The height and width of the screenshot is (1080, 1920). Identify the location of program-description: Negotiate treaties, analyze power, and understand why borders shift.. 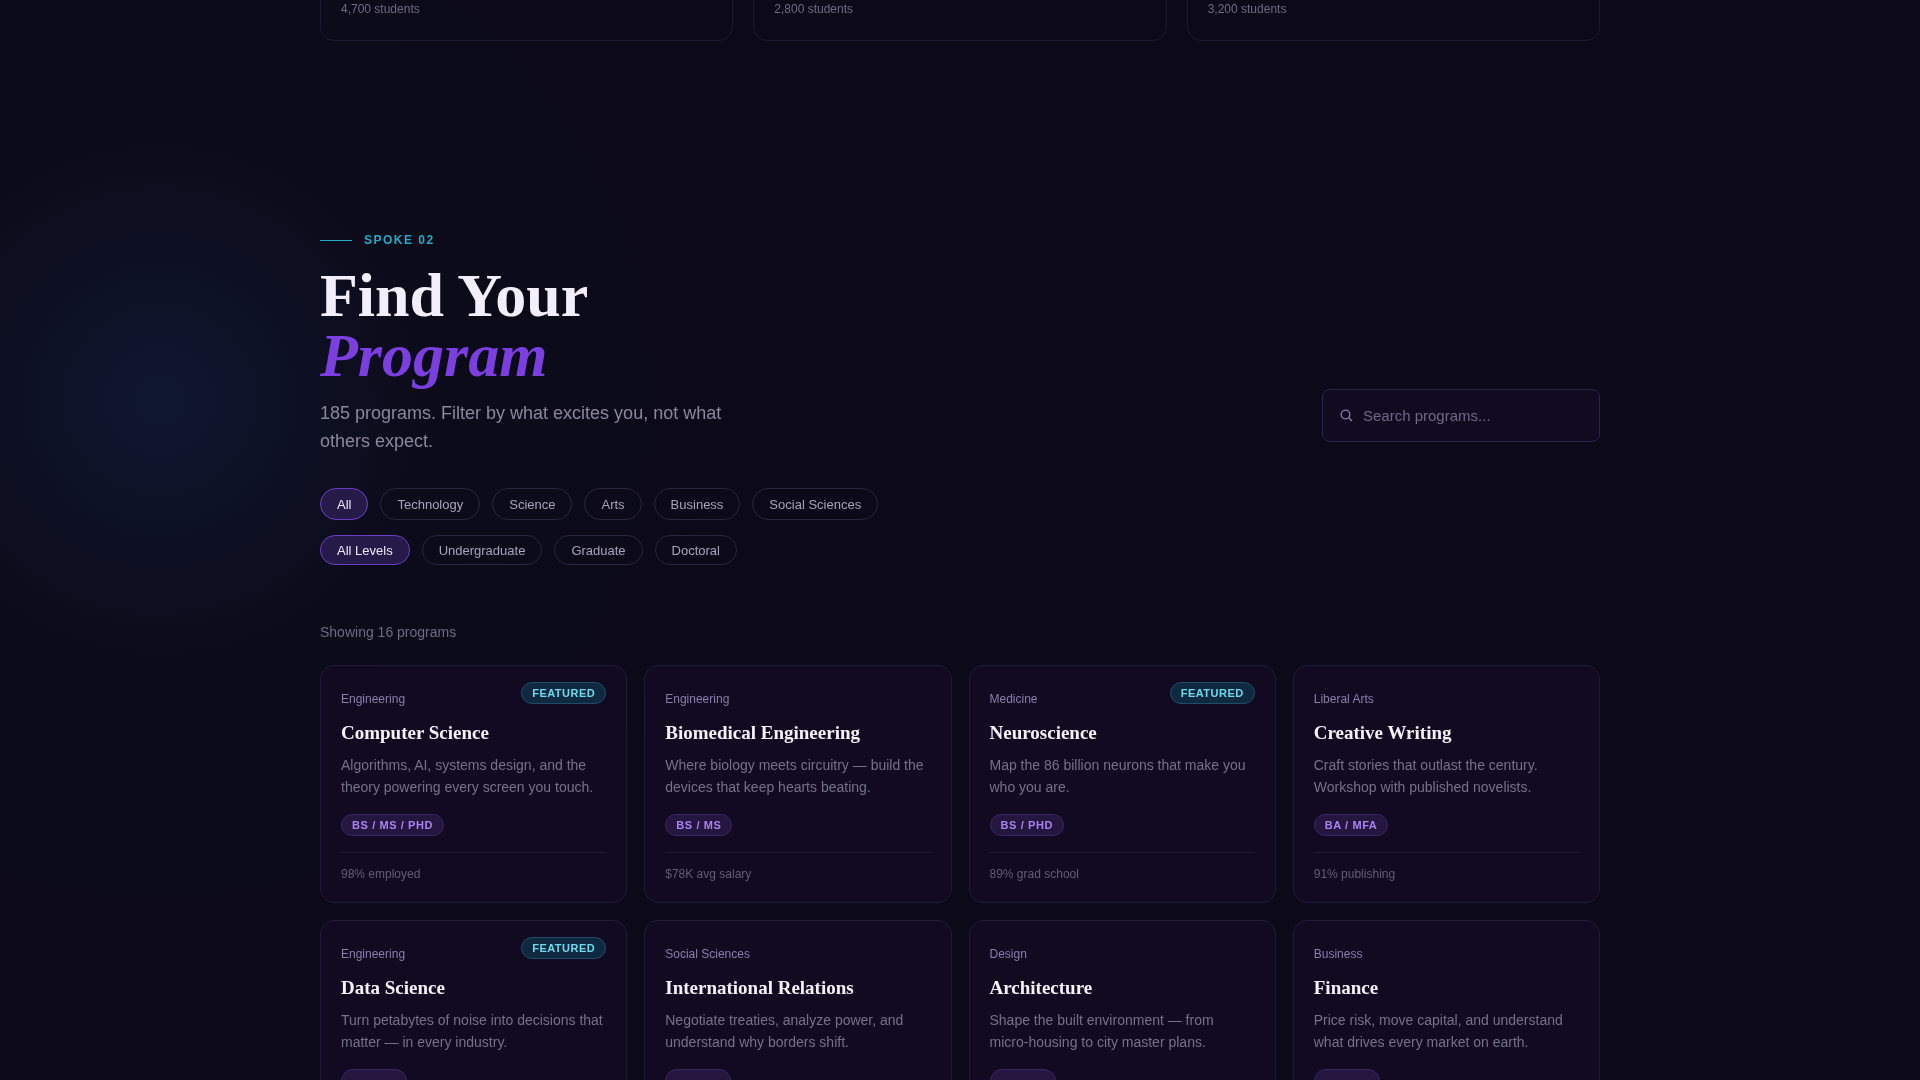
(785, 1031).